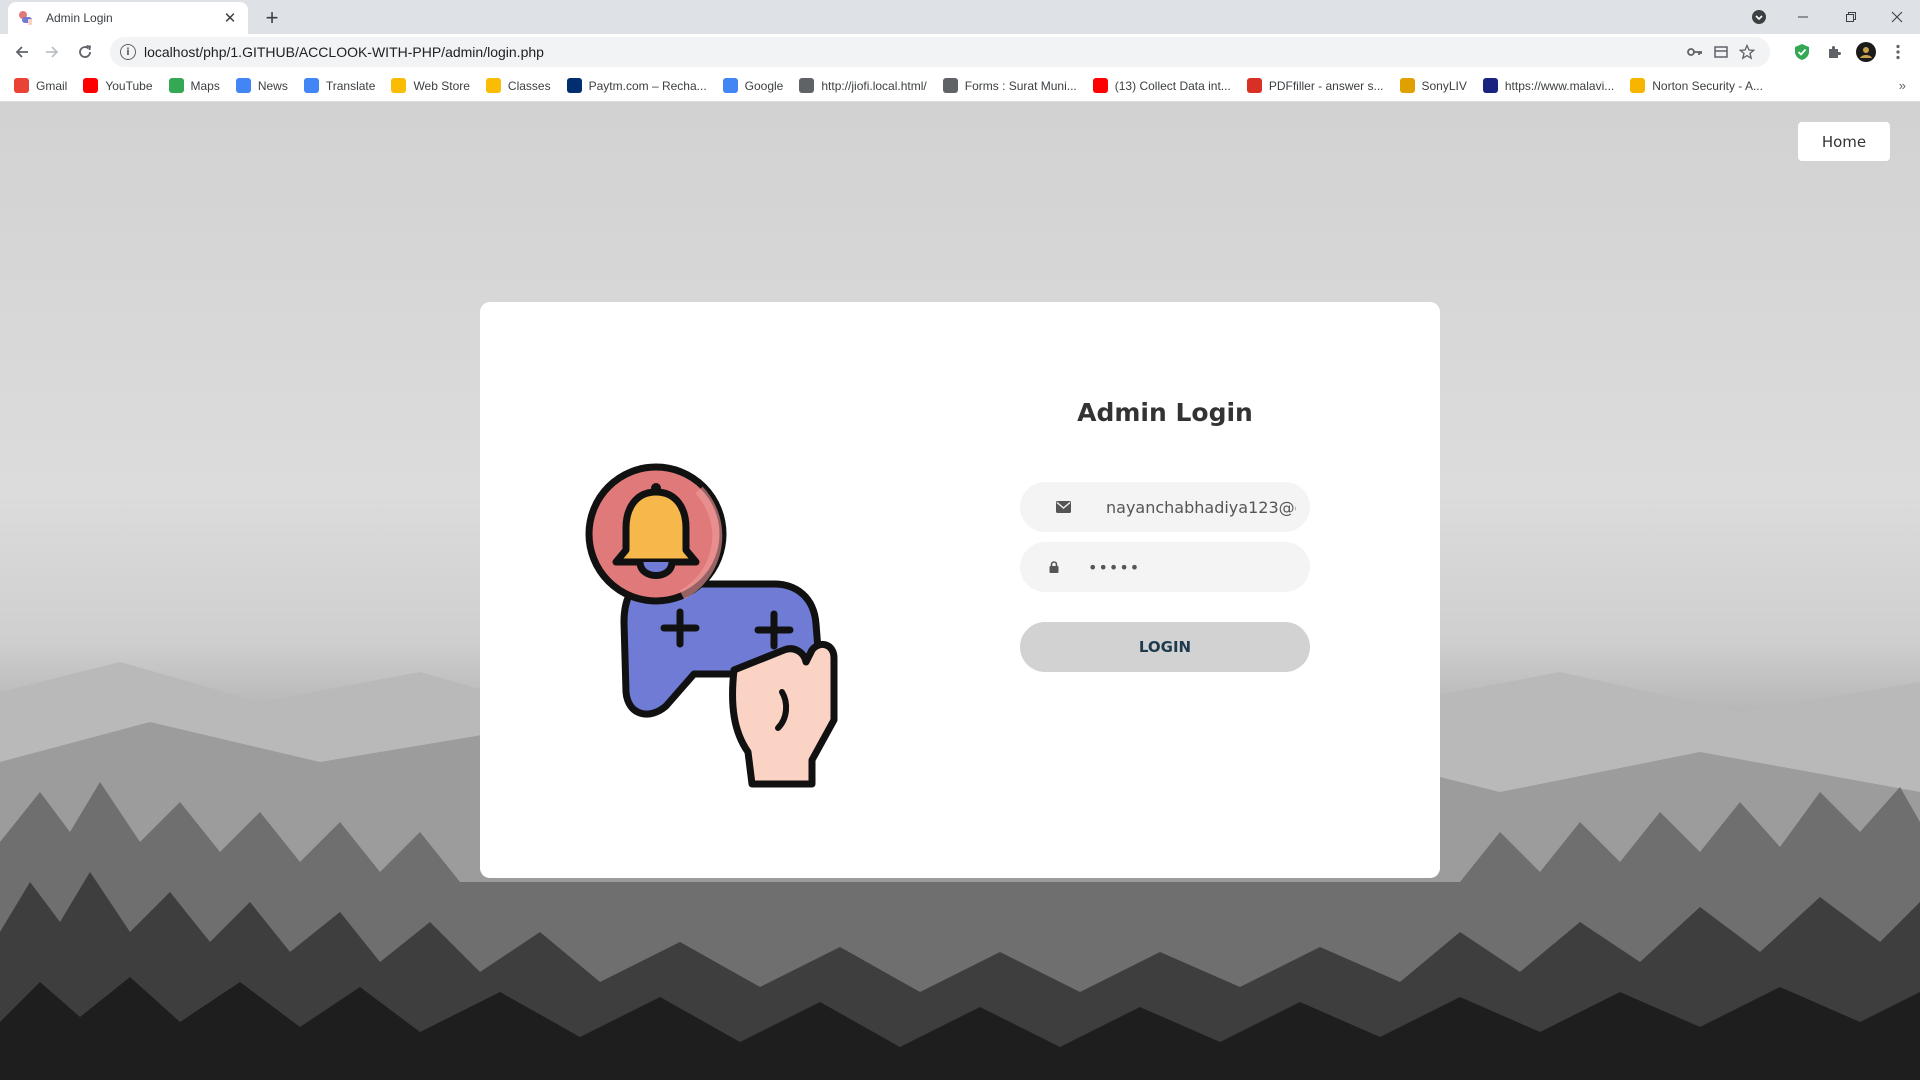  Describe the element at coordinates (128, 18) in the screenshot. I see `browser-tab-admin-login: Admin Login ✕` at that location.